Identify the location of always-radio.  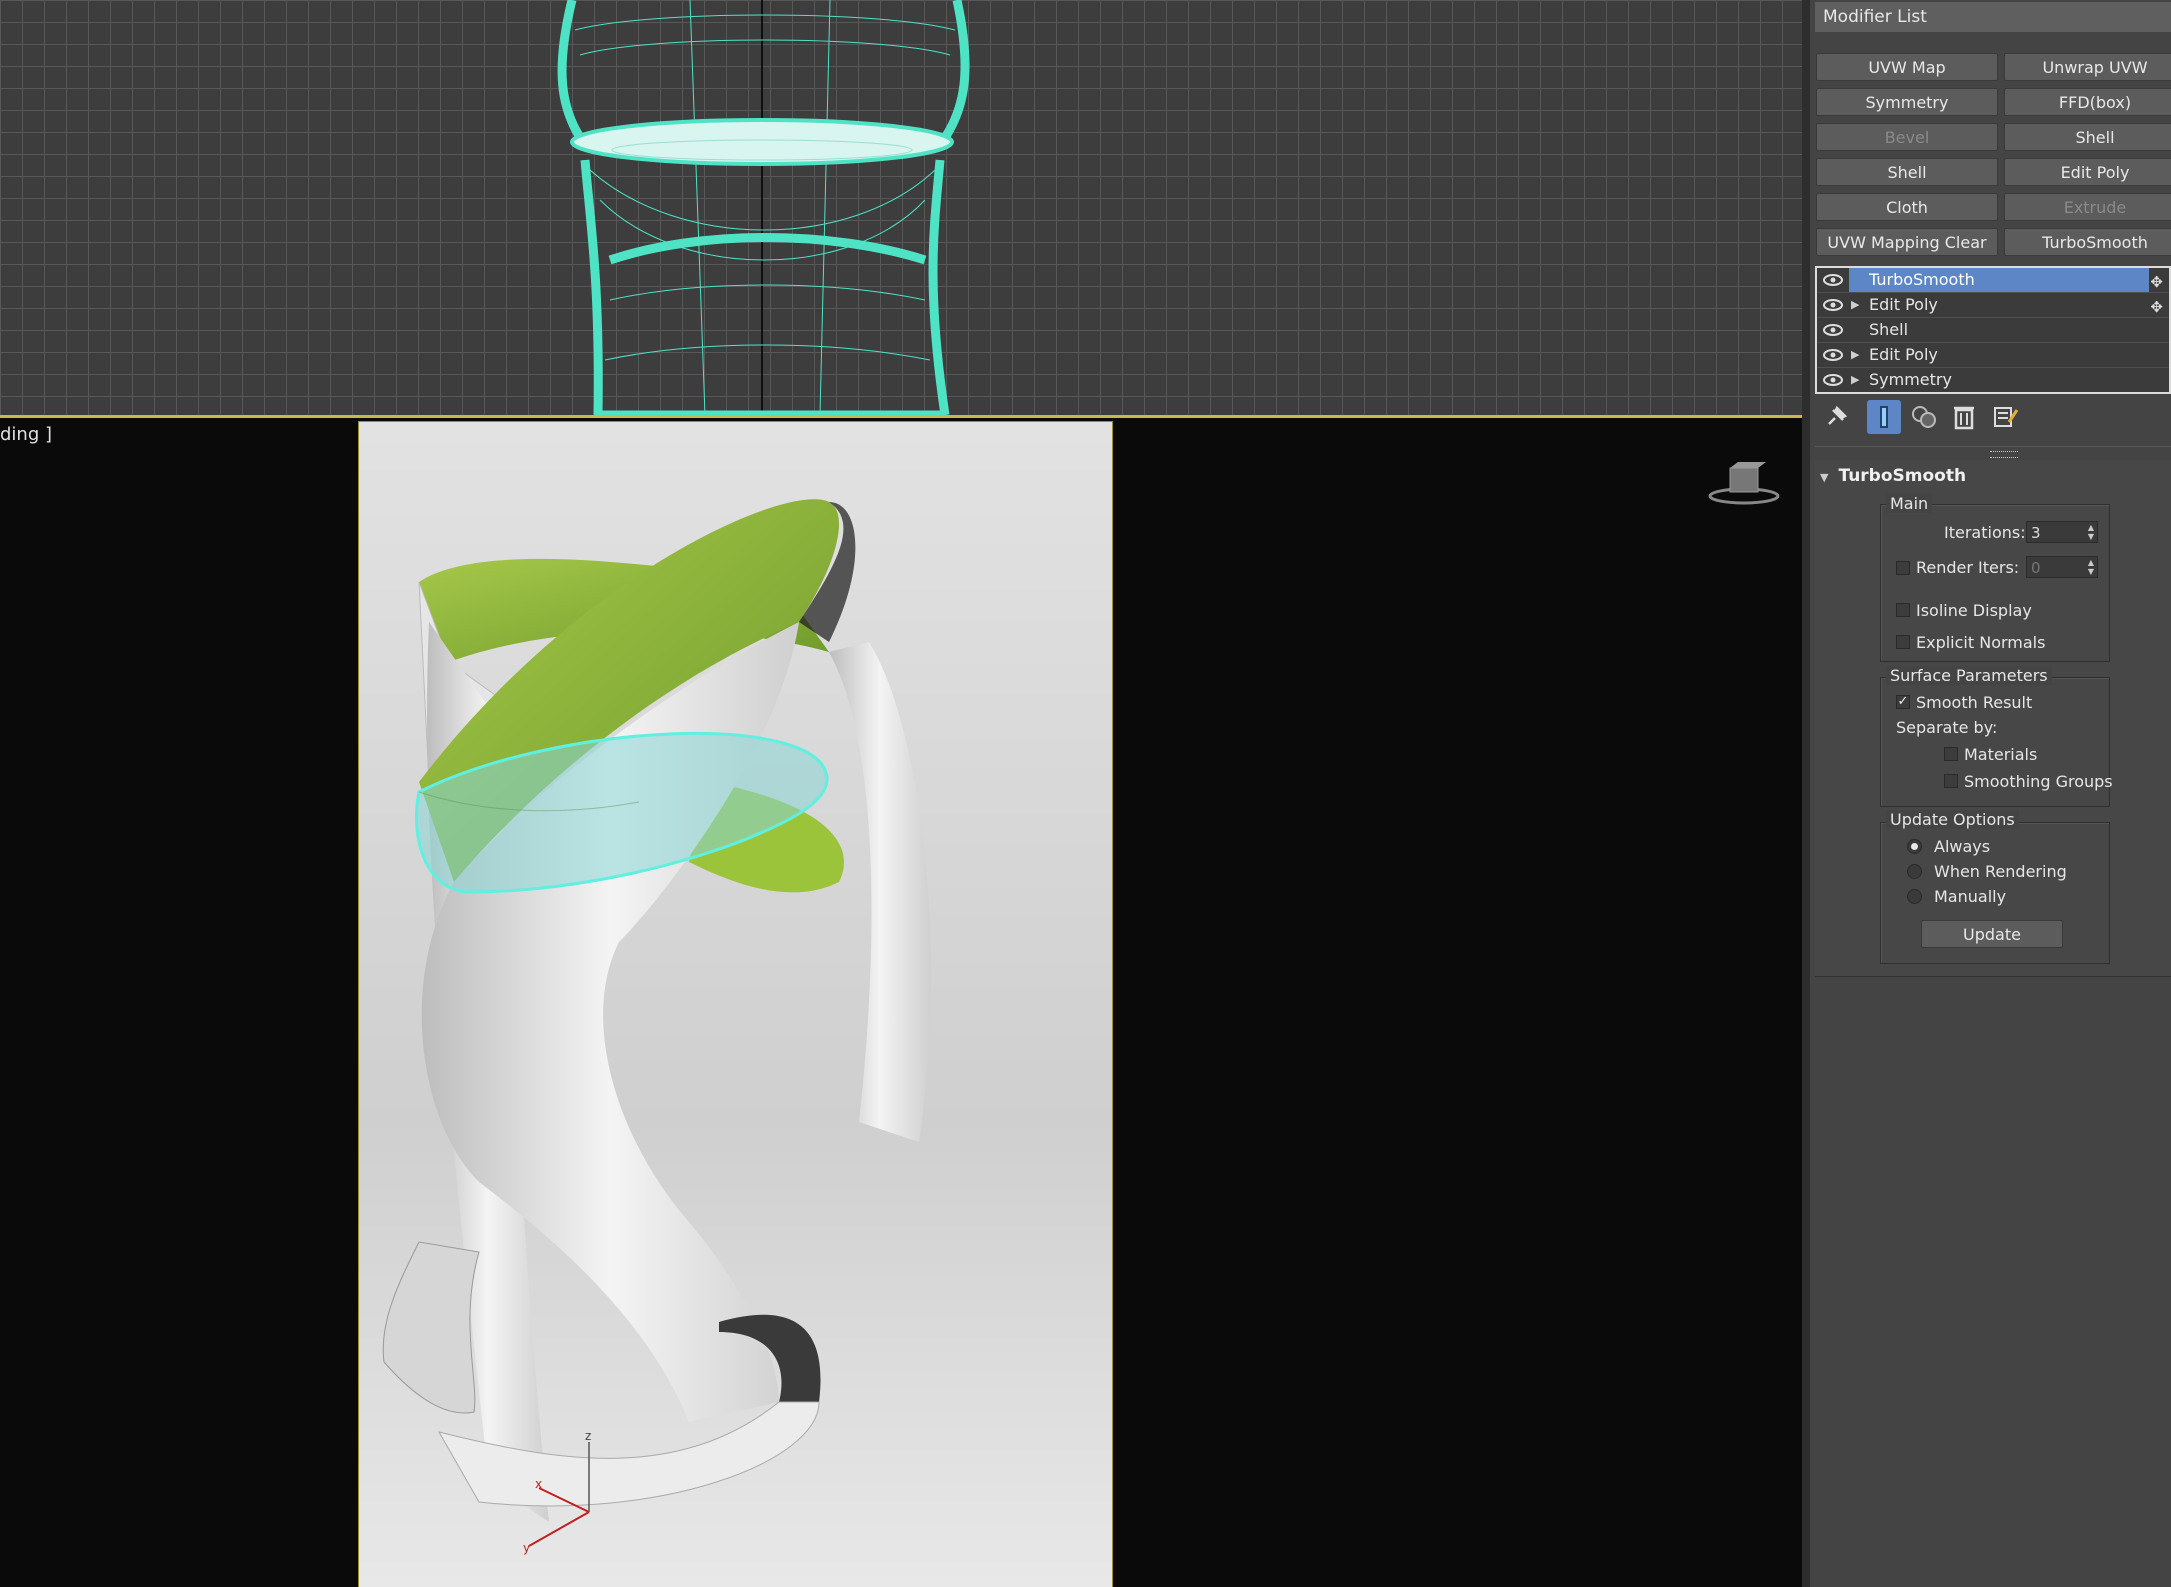
(1914, 846).